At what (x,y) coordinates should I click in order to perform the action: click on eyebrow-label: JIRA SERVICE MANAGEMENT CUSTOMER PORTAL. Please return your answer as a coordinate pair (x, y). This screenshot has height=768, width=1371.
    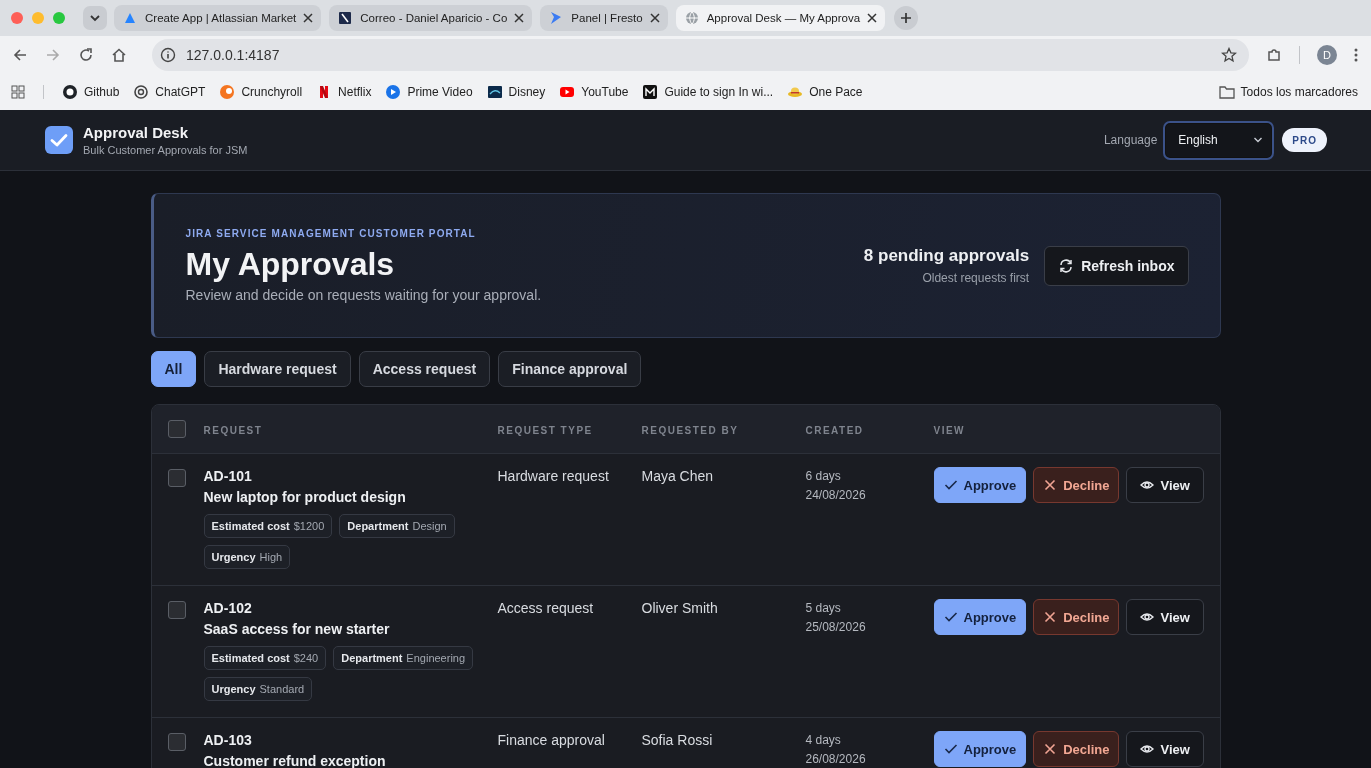
    Looking at the image, I should click on (331, 233).